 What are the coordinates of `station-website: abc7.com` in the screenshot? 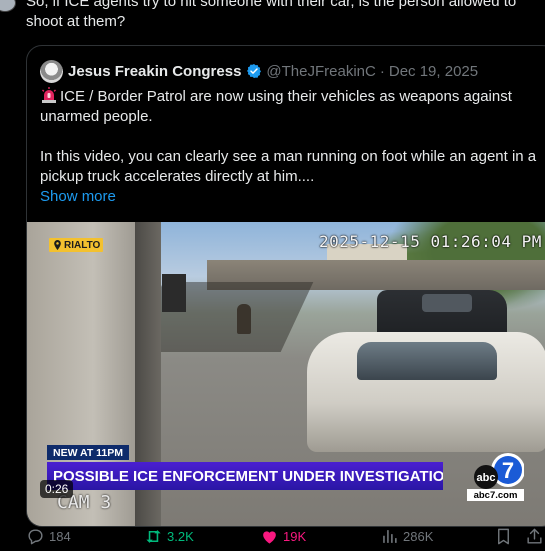 It's located at (495, 495).